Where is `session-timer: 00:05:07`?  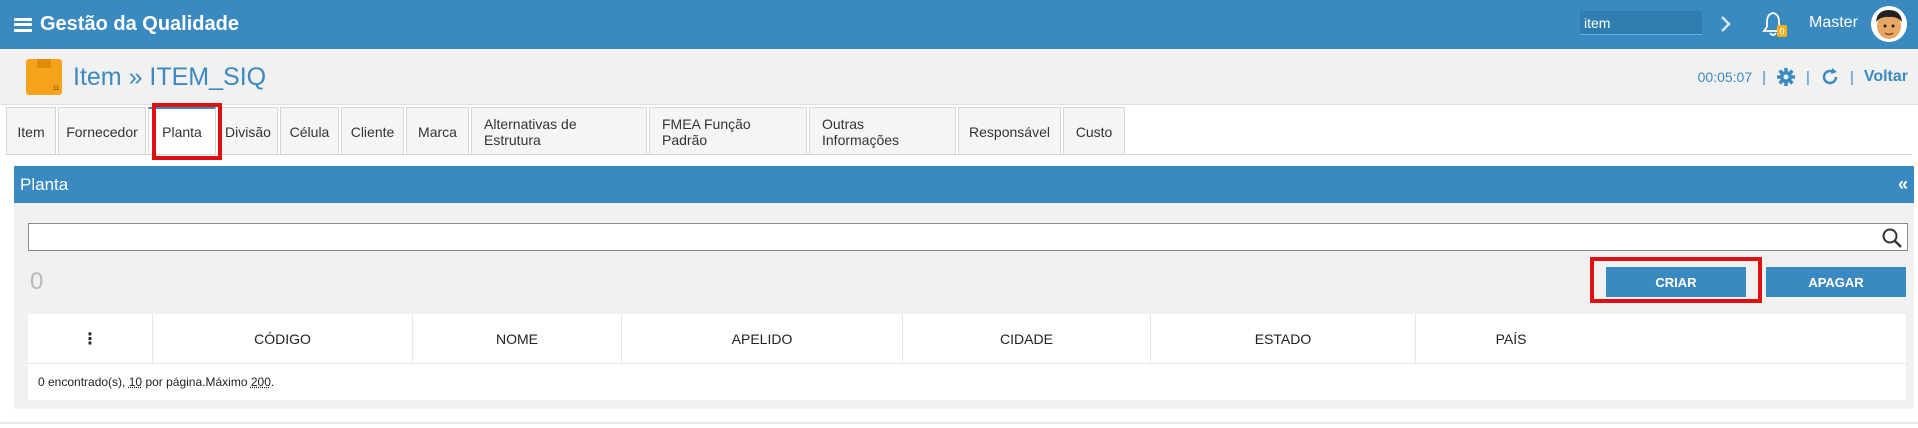
session-timer: 00:05:07 is located at coordinates (1725, 77).